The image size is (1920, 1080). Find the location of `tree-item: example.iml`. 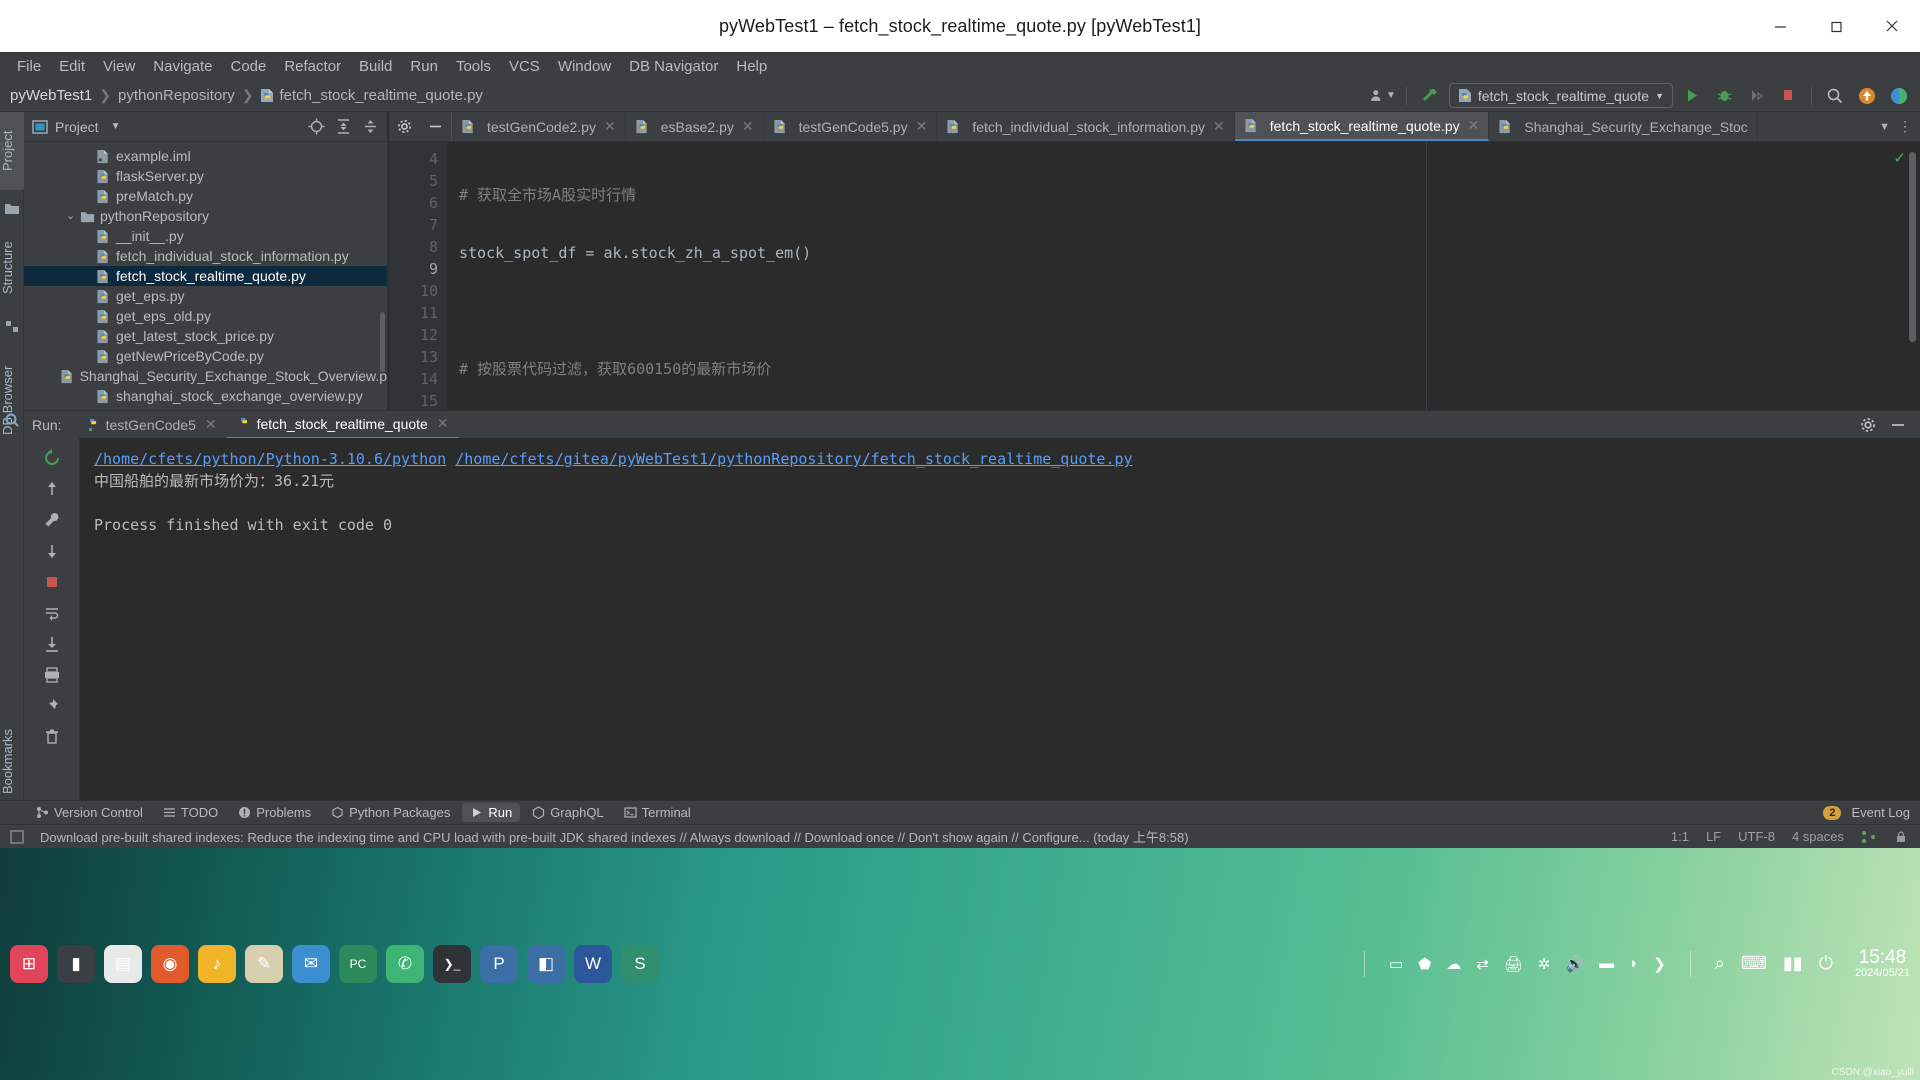

tree-item: example.iml is located at coordinates (205, 156).